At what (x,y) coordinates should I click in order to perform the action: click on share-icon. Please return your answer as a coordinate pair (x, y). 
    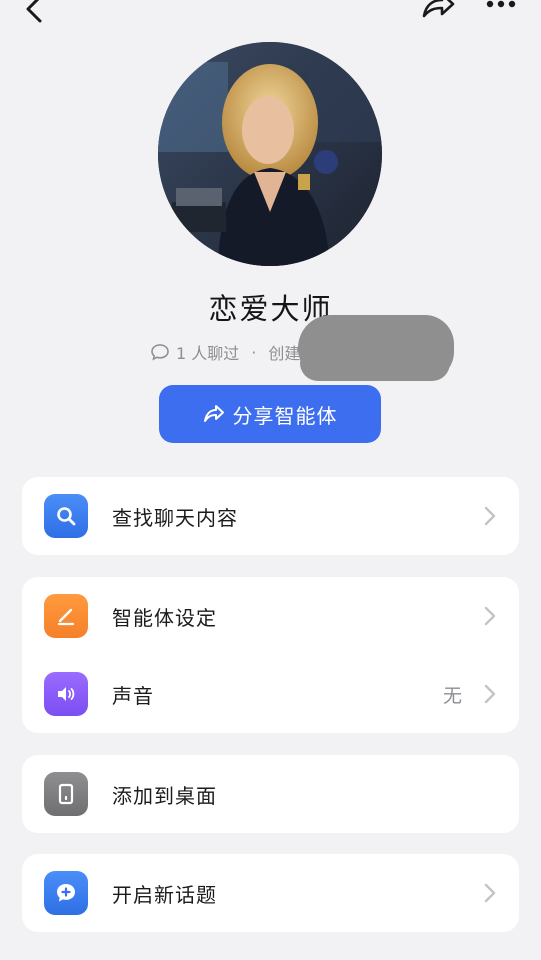
    Looking at the image, I should click on (438, 10).